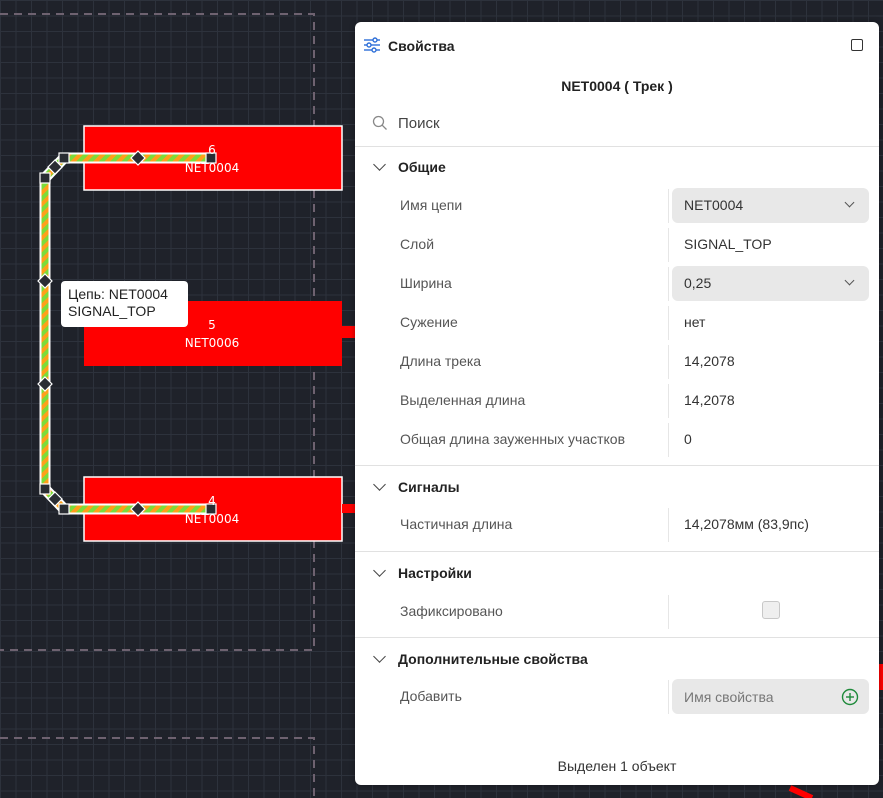  Describe the element at coordinates (431, 205) in the screenshot. I see `net-name-label: Имя цепи` at that location.